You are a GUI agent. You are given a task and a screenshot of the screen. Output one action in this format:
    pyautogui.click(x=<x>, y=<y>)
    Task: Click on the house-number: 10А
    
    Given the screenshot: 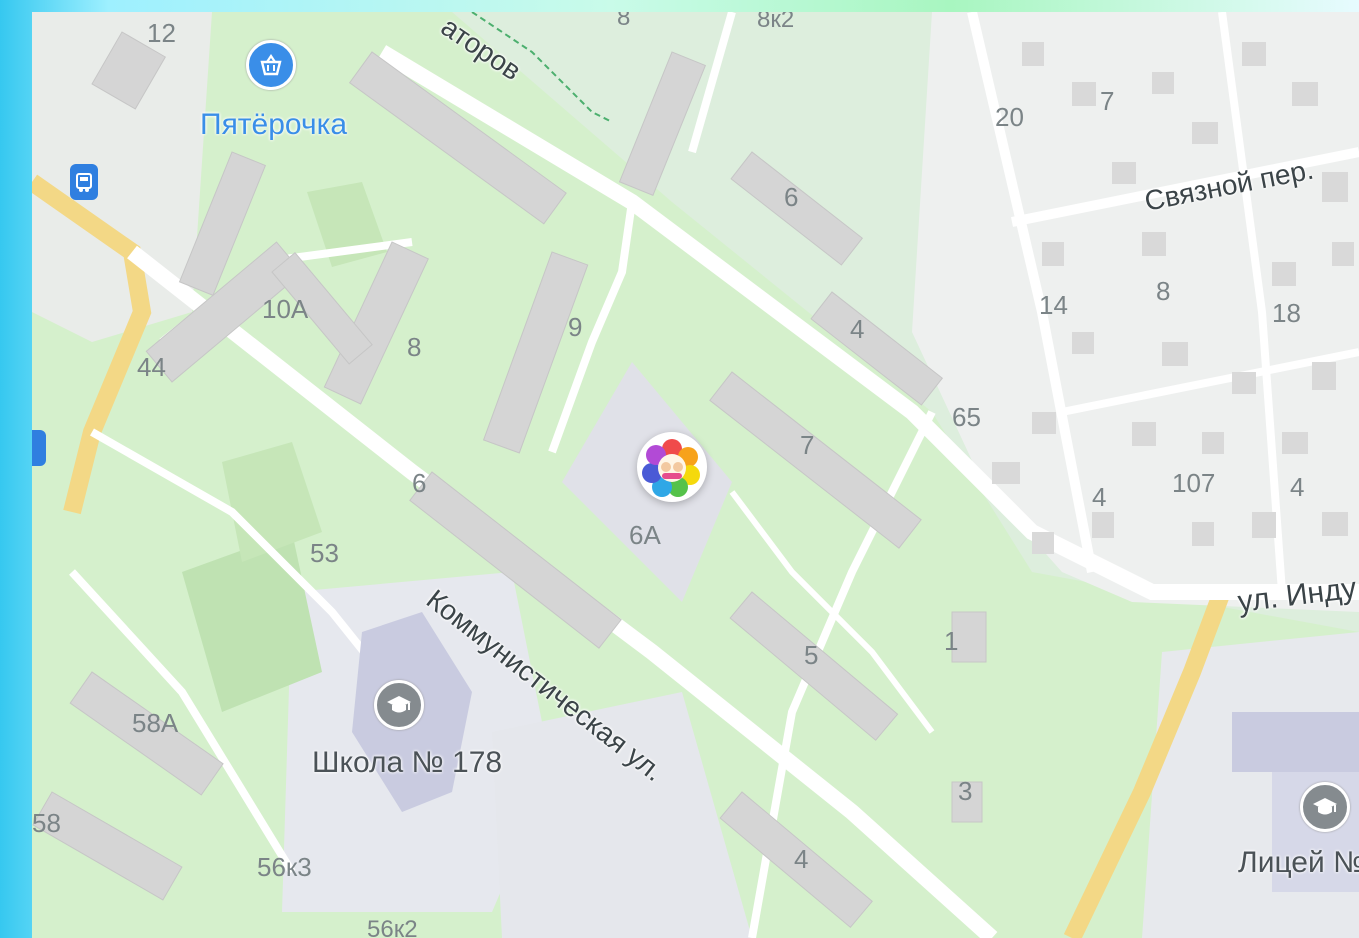 What is the action you would take?
    pyautogui.click(x=285, y=309)
    